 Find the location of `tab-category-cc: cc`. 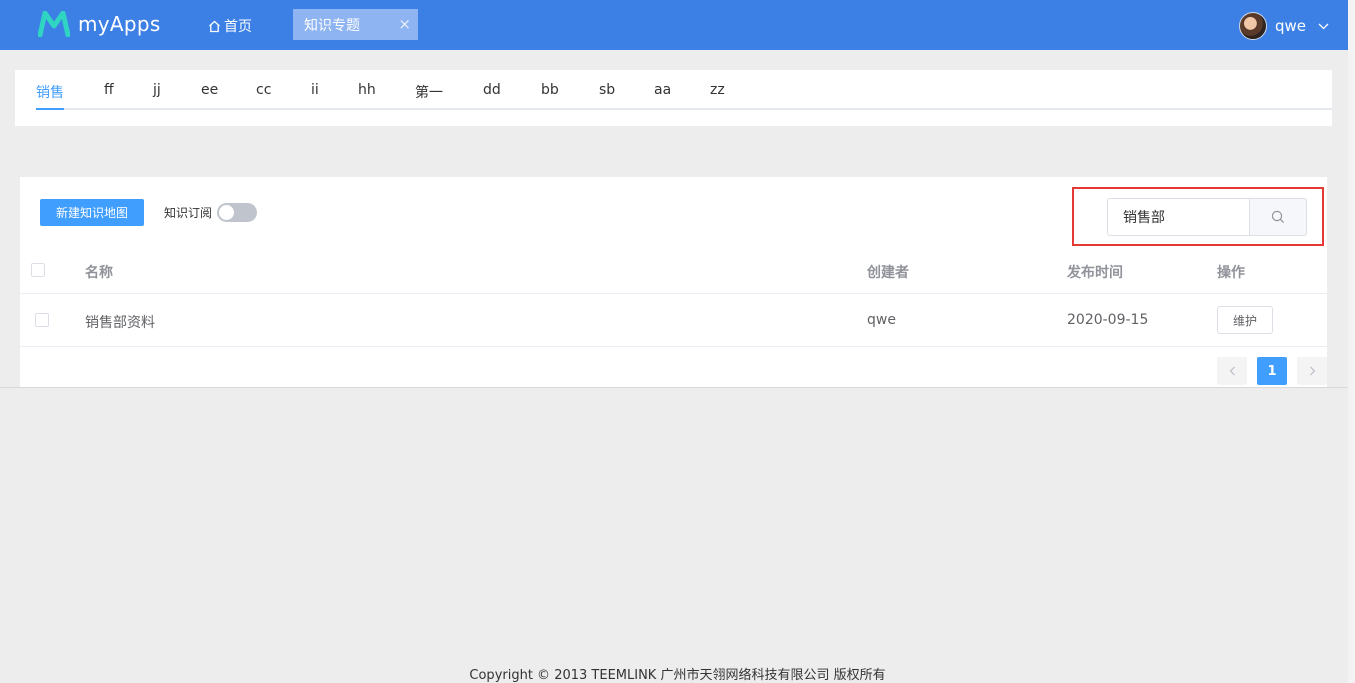

tab-category-cc: cc is located at coordinates (263, 90).